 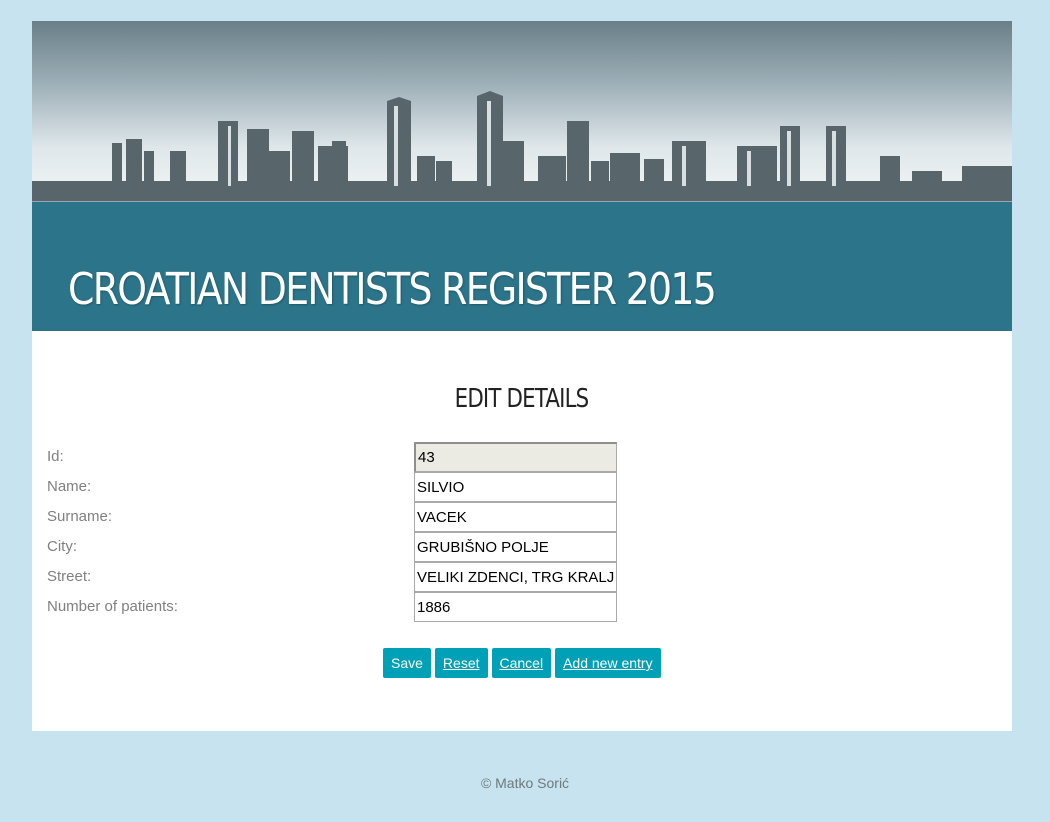 I want to click on id-label: Id:, so click(x=55, y=456).